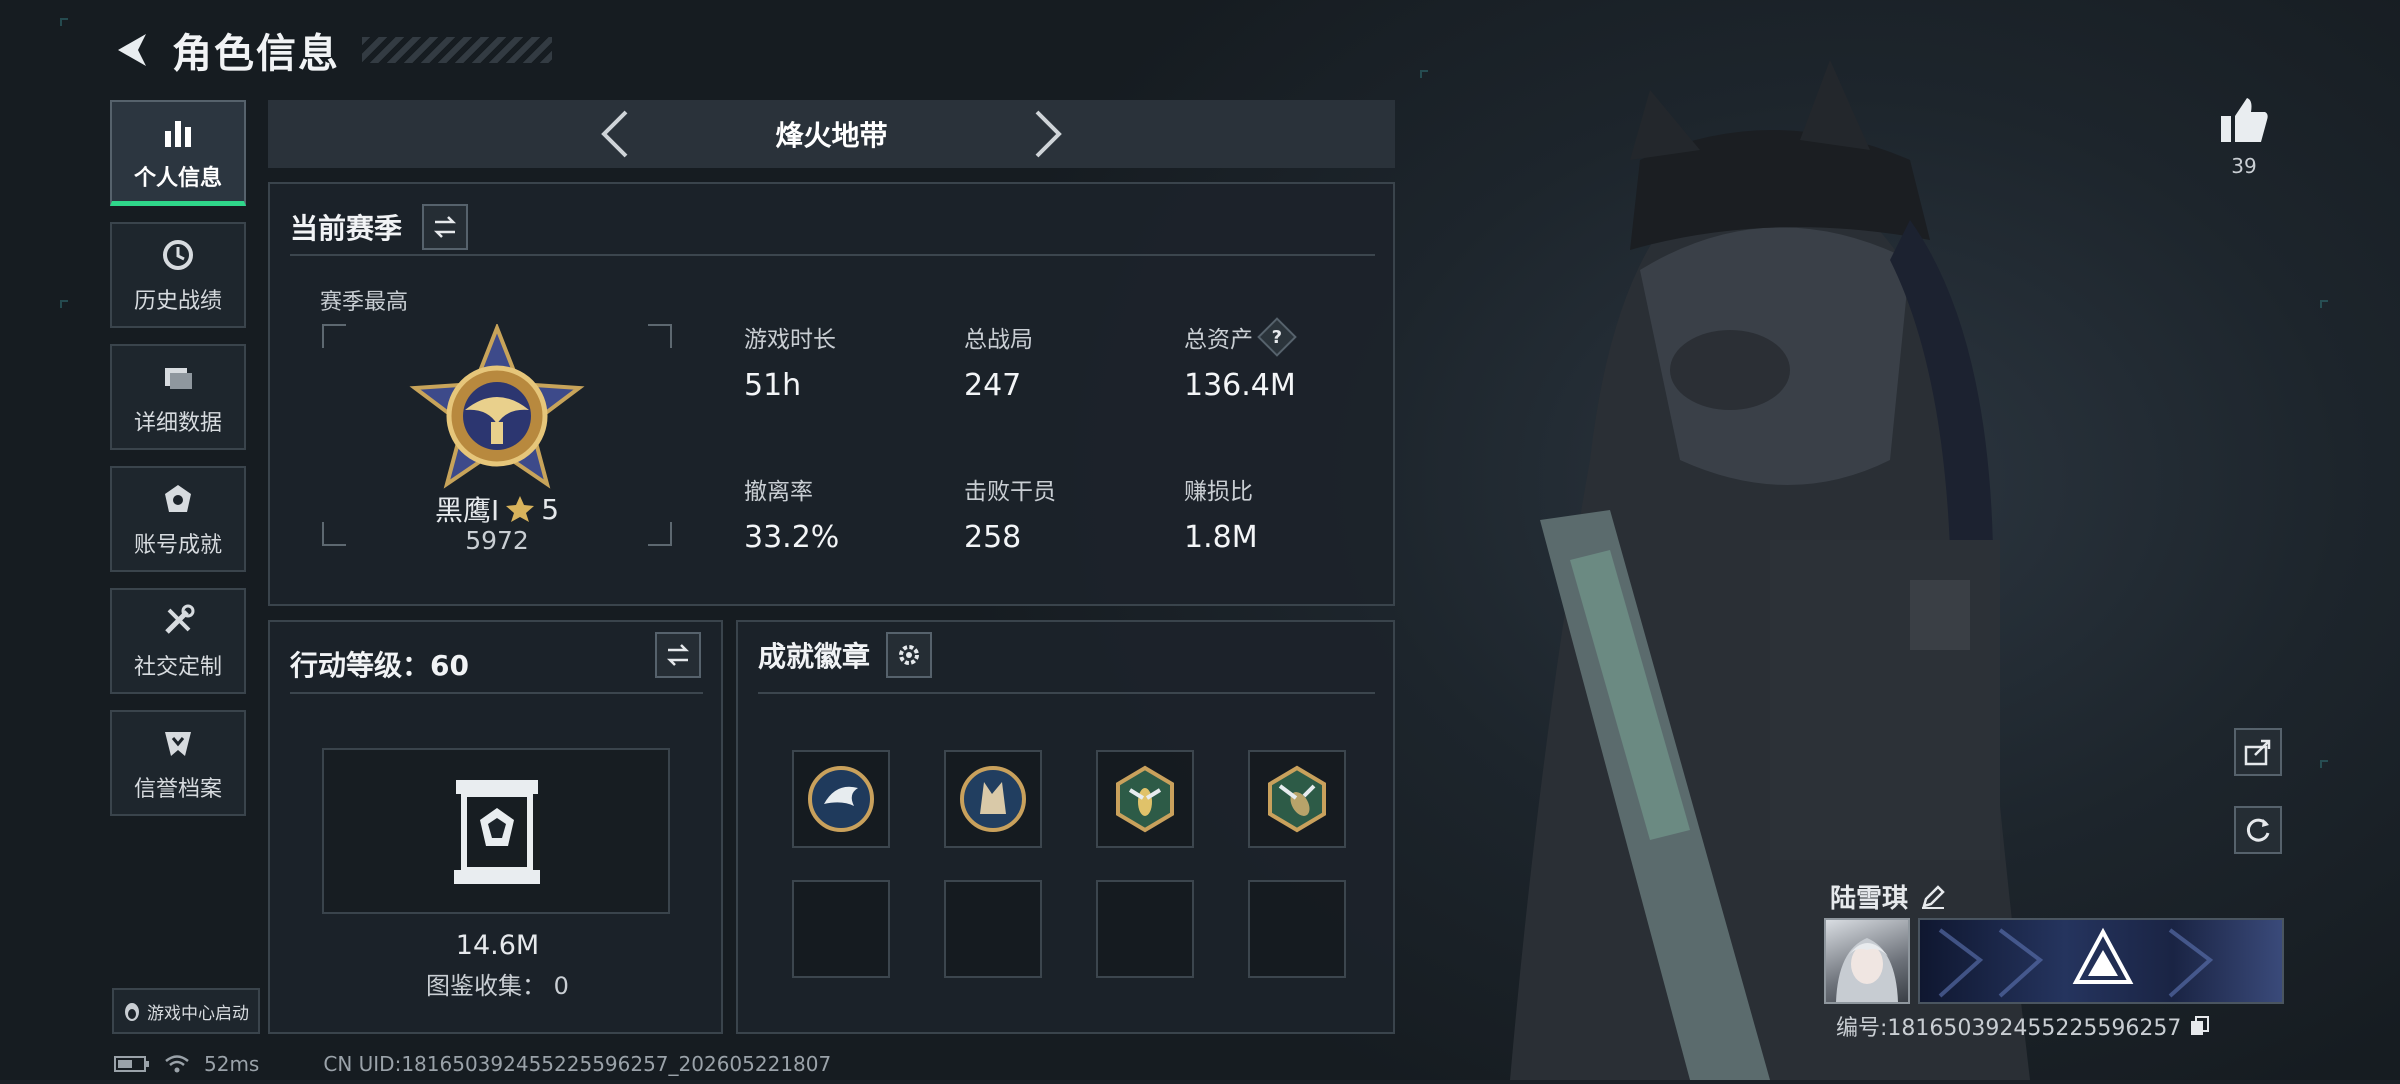 This screenshot has width=2400, height=1084. What do you see at coordinates (1065, 827) in the screenshot?
I see `achievement-panel: 成就徽章` at bounding box center [1065, 827].